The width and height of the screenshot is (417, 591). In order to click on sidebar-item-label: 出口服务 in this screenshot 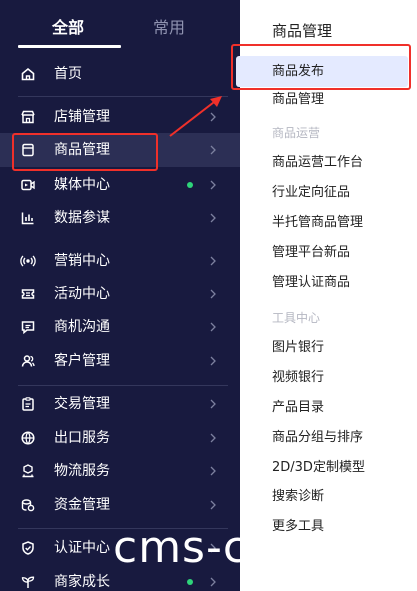, I will do `click(82, 438)`.